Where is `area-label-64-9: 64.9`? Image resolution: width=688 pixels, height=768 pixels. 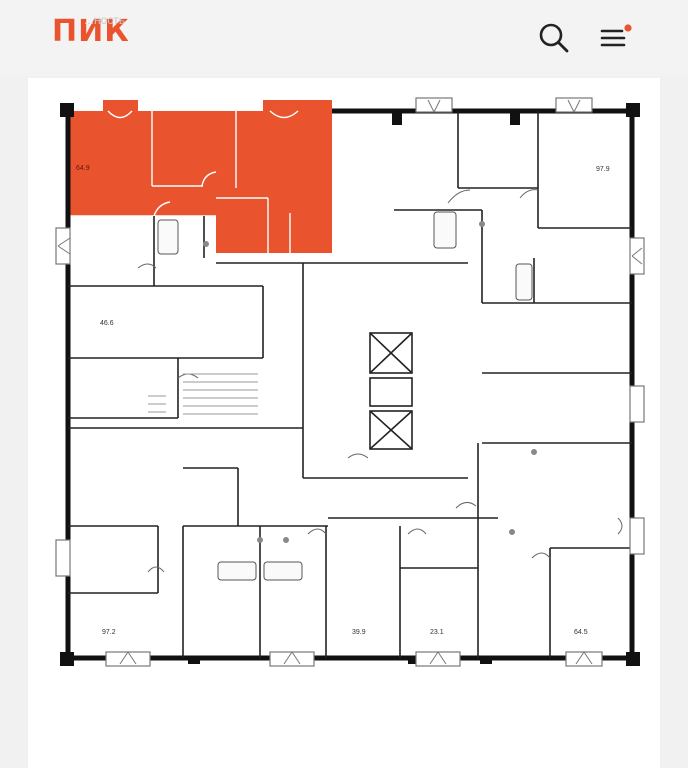 area-label-64-9: 64.9 is located at coordinates (83, 168).